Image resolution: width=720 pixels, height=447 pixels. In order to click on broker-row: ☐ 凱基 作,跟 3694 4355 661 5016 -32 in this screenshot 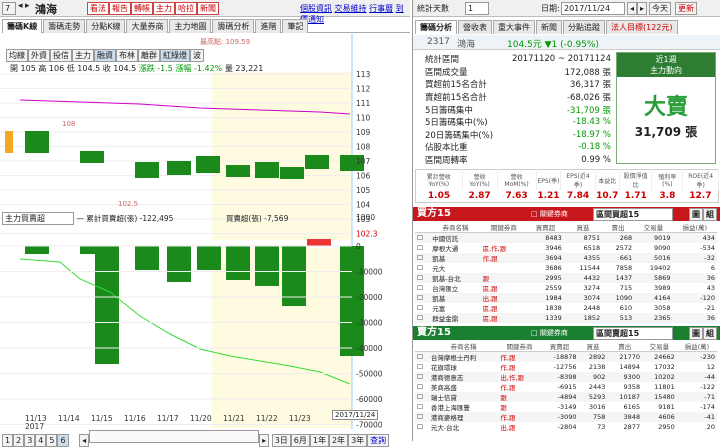, I will do `click(566, 258)`.